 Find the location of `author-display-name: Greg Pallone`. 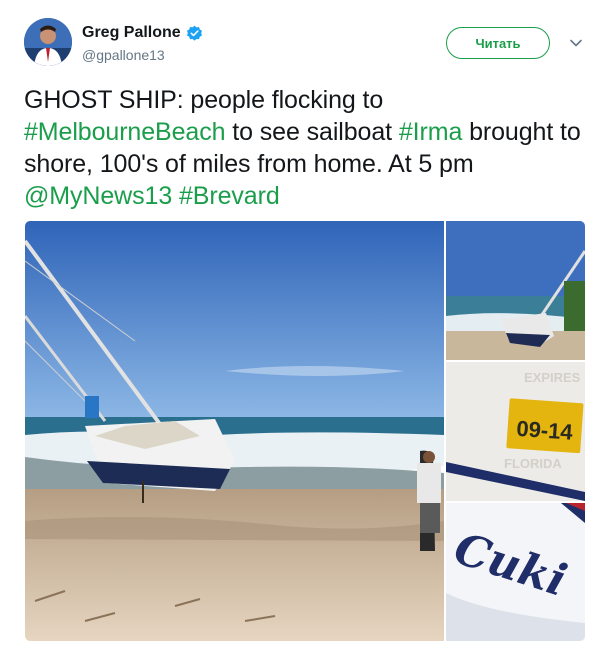

author-display-name: Greg Pallone is located at coordinates (142, 33).